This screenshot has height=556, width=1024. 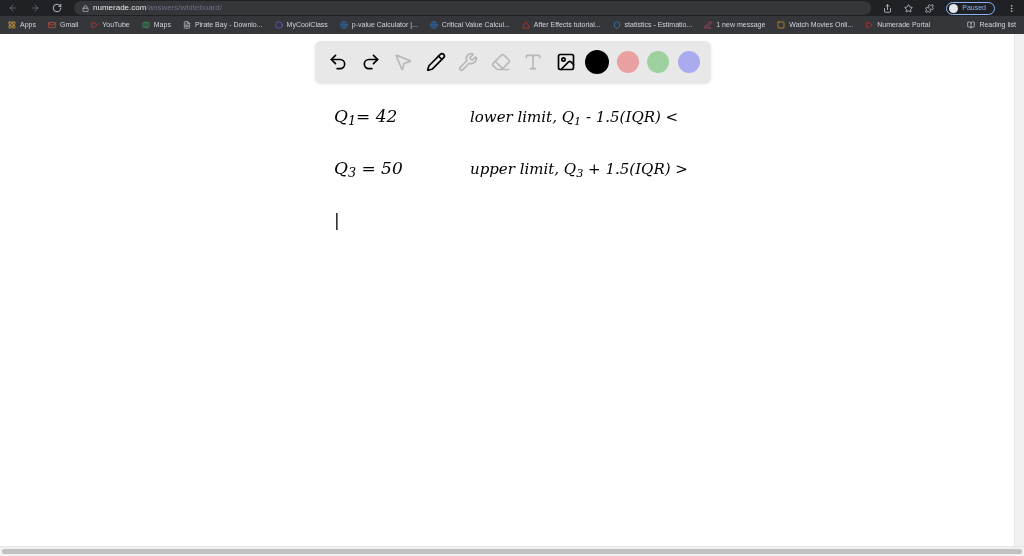 I want to click on handwritten-text: upper limit, Q$_{3}$ + 1.5(IQR) >, so click(x=579, y=170).